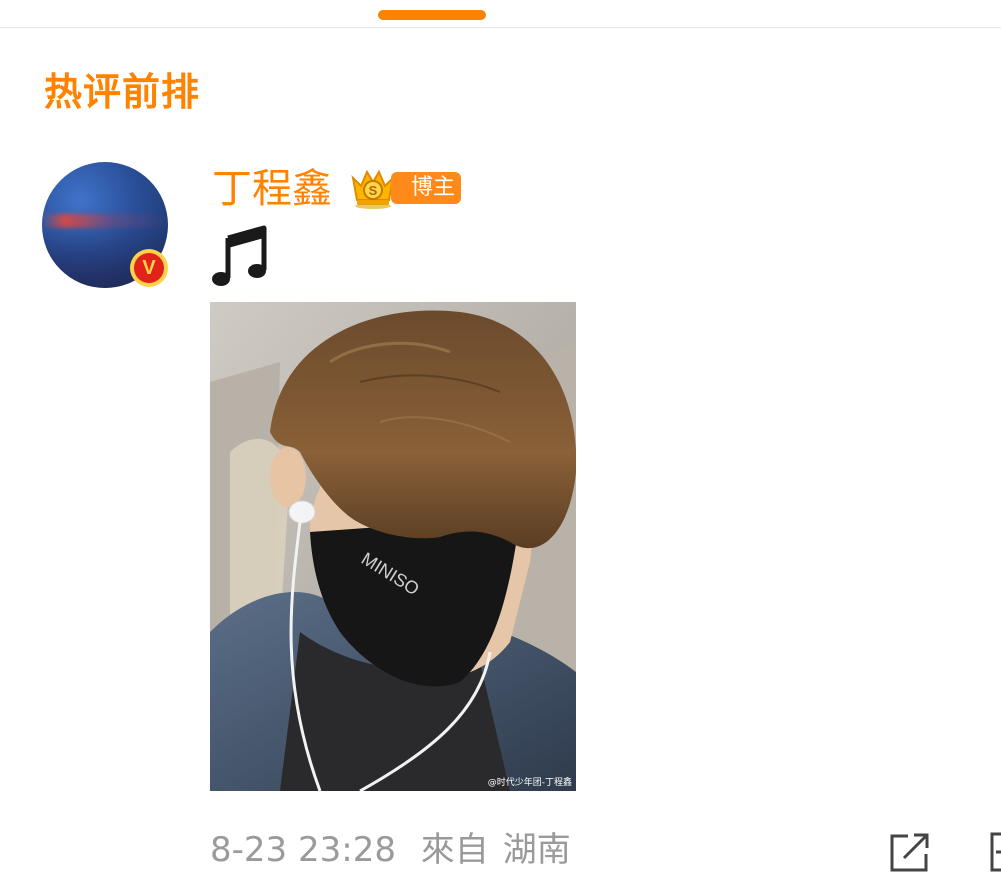  I want to click on top-divider, so click(500, 27).